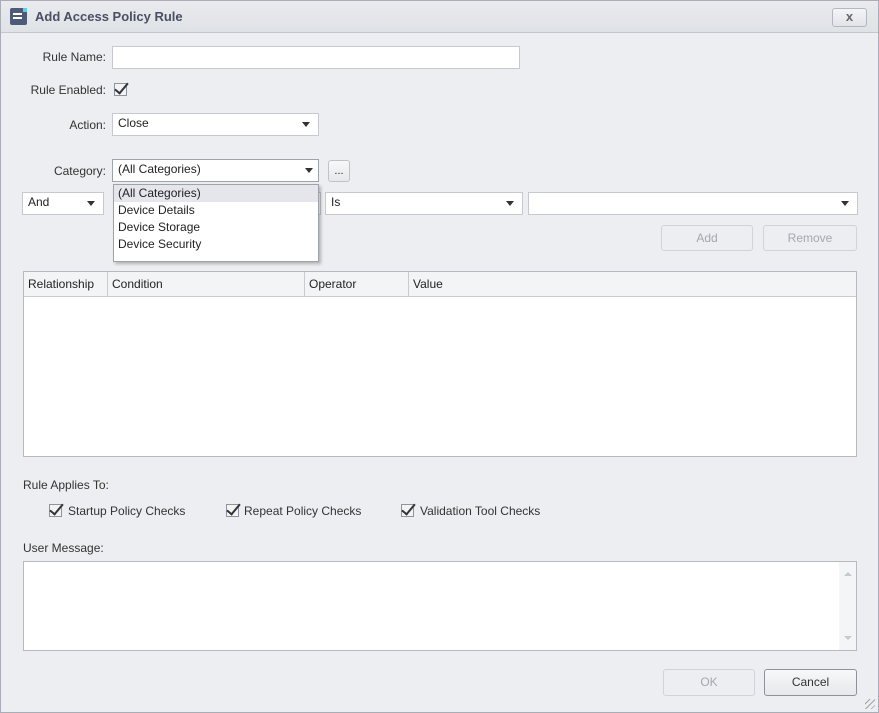 This screenshot has width=879, height=713. Describe the element at coordinates (18, 16) in the screenshot. I see `document-icon` at that location.